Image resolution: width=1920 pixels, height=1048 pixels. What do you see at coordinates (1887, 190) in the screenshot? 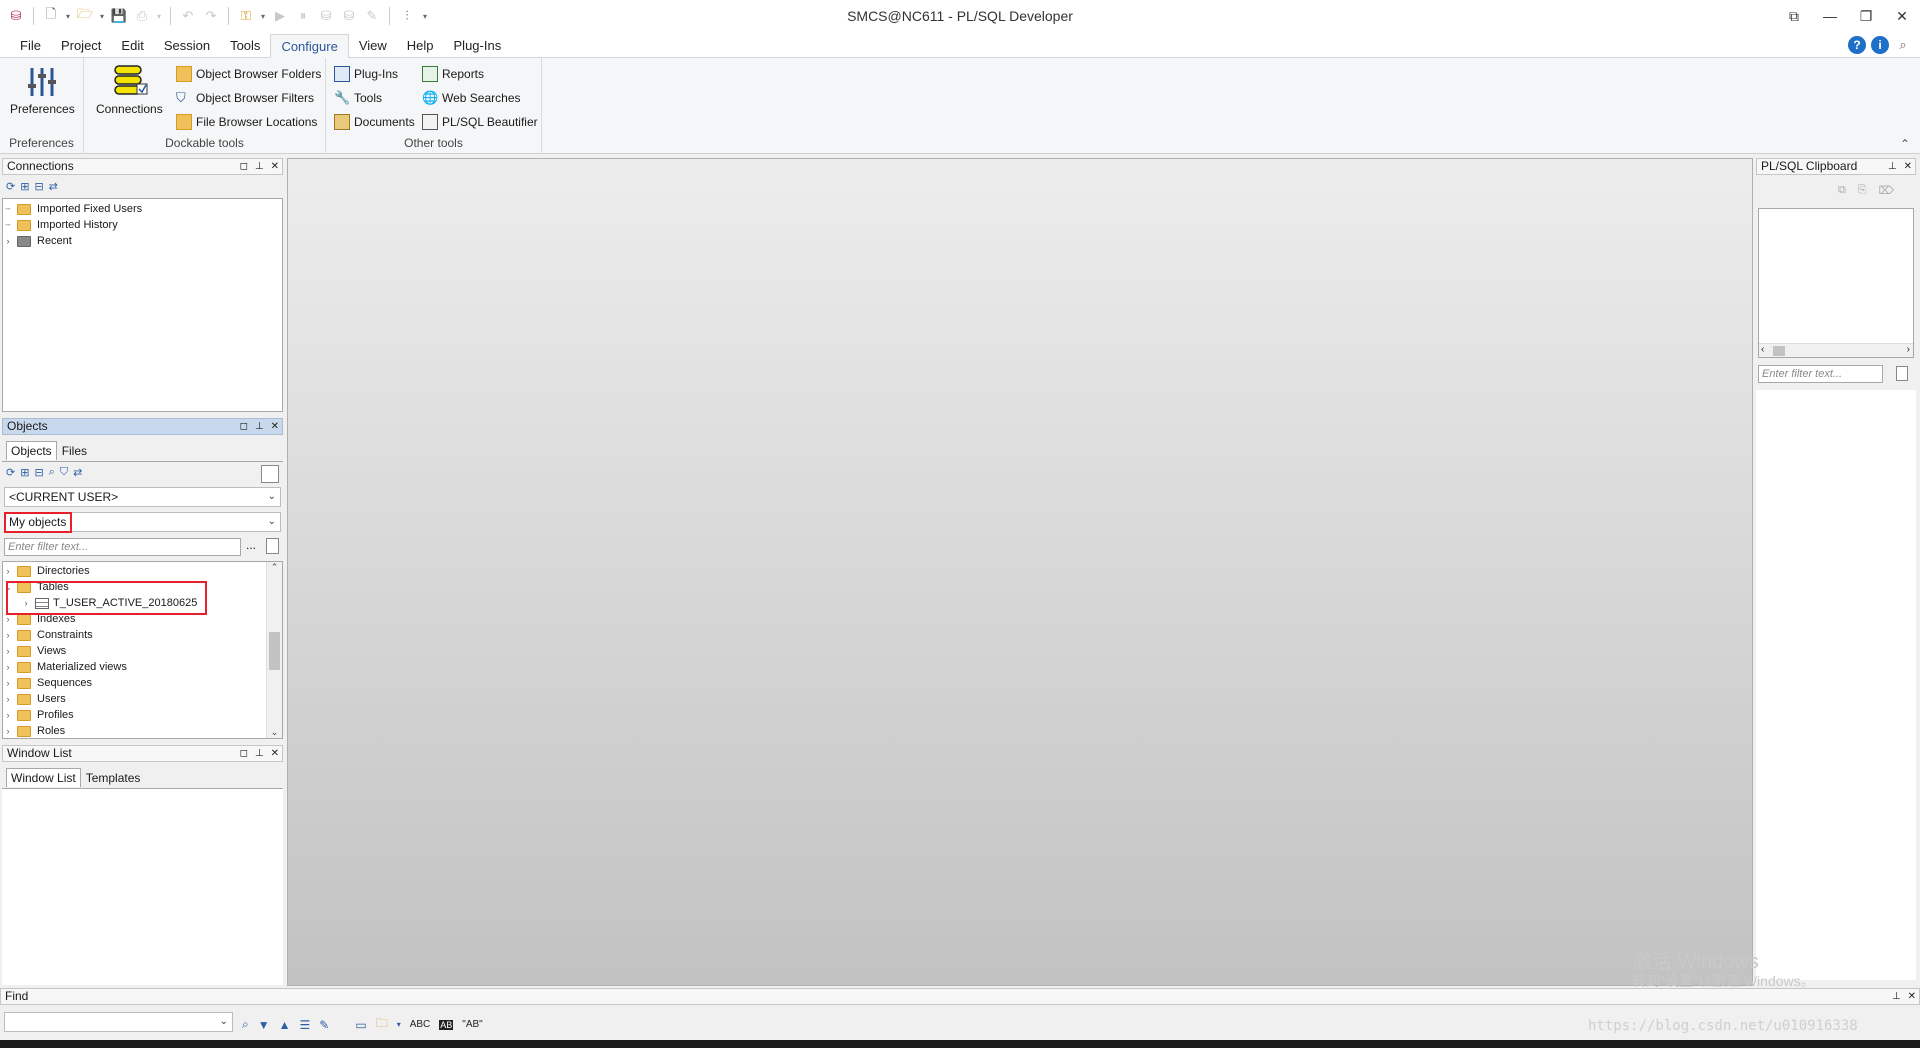
I see `clear-clipboard-icon: ⌦` at bounding box center [1887, 190].